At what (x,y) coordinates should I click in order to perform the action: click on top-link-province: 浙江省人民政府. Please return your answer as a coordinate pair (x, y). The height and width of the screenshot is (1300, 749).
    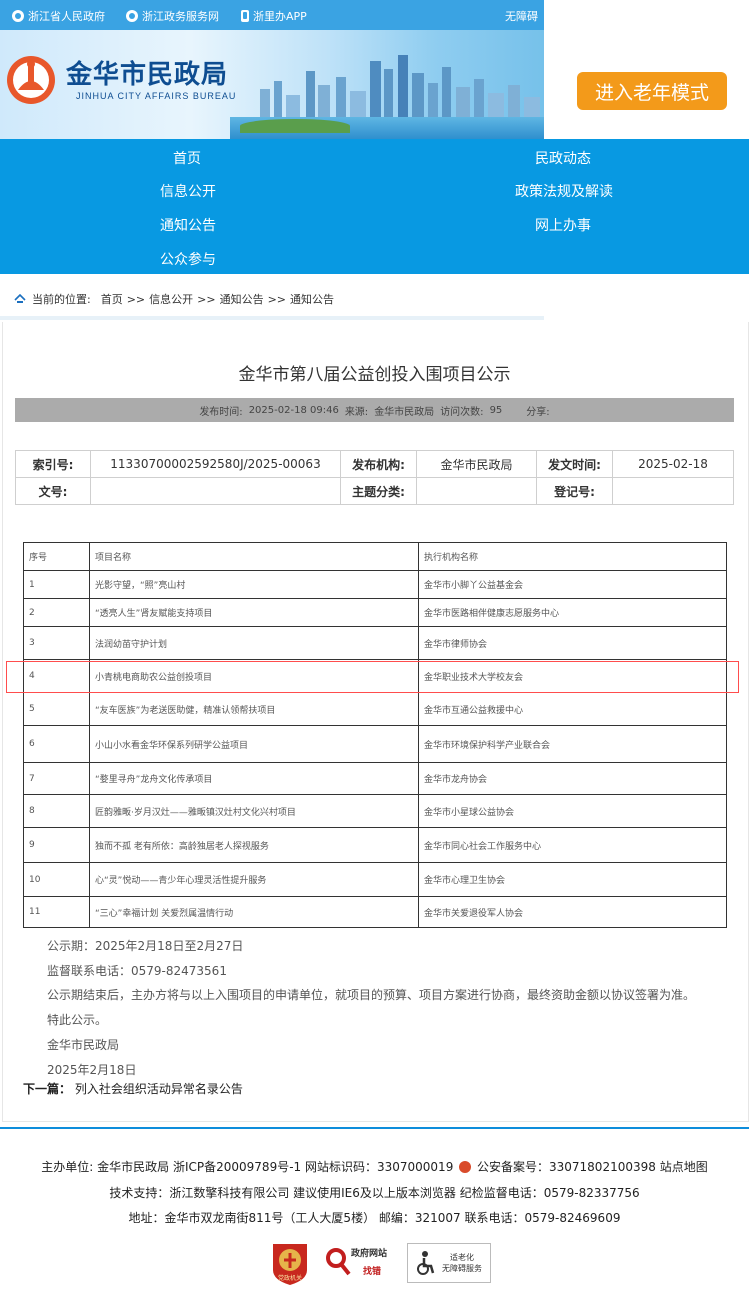
    Looking at the image, I should click on (58, 16).